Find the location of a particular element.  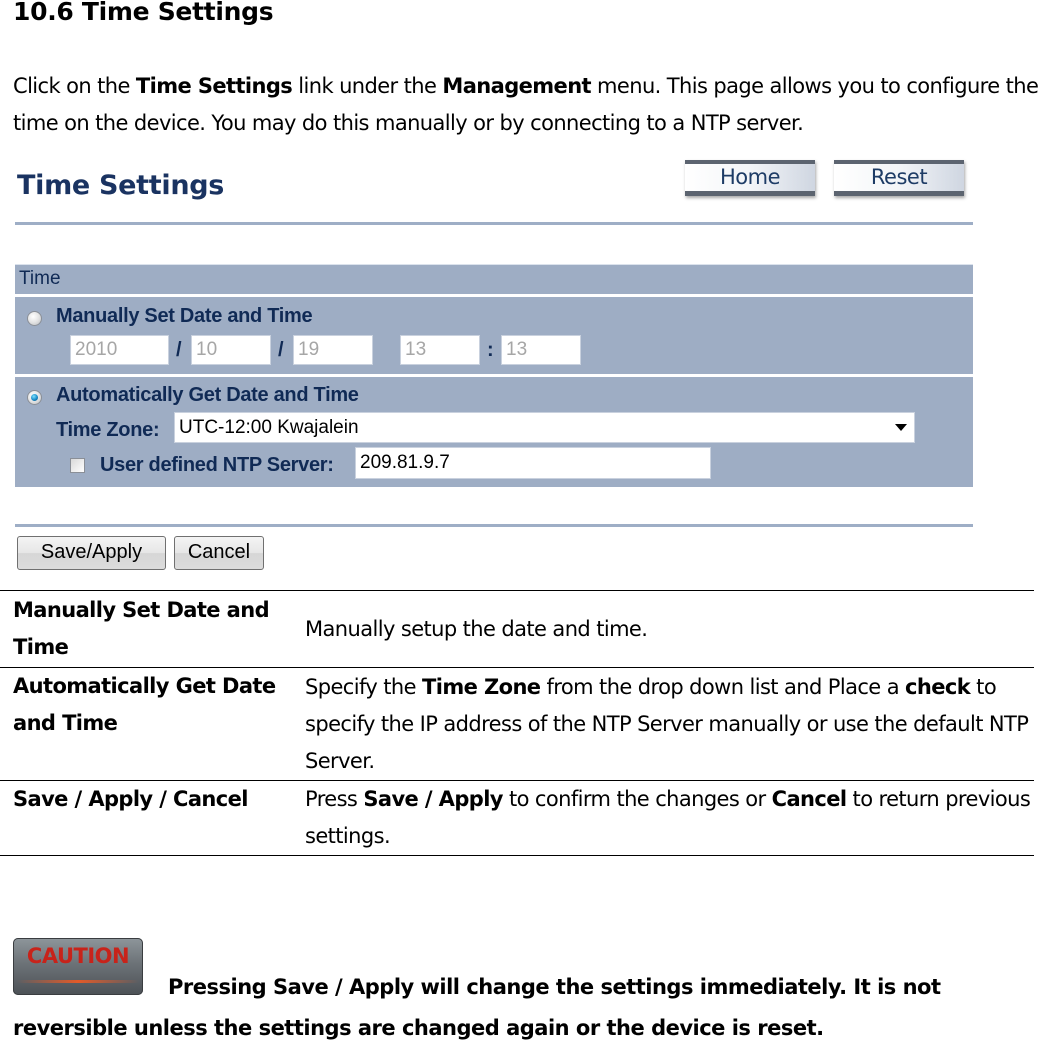

time-panel-title: Time is located at coordinates (40, 278).